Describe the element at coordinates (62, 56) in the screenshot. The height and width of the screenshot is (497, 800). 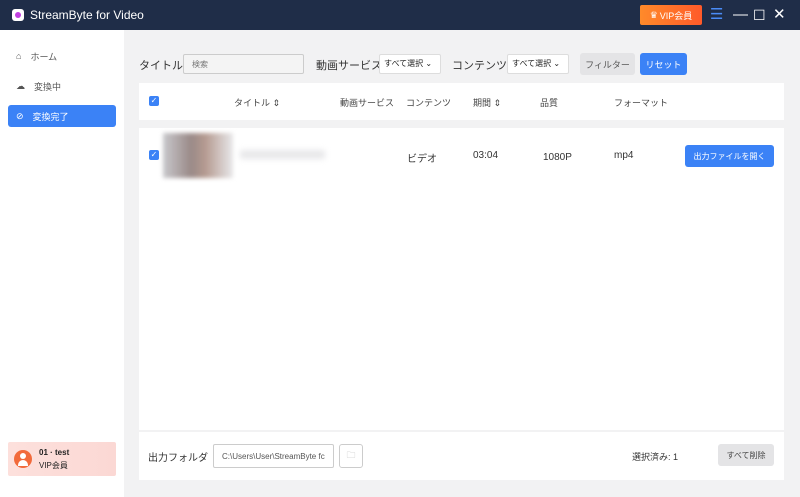
I see `sidebar-item-home: ⌂ ホーム` at that location.